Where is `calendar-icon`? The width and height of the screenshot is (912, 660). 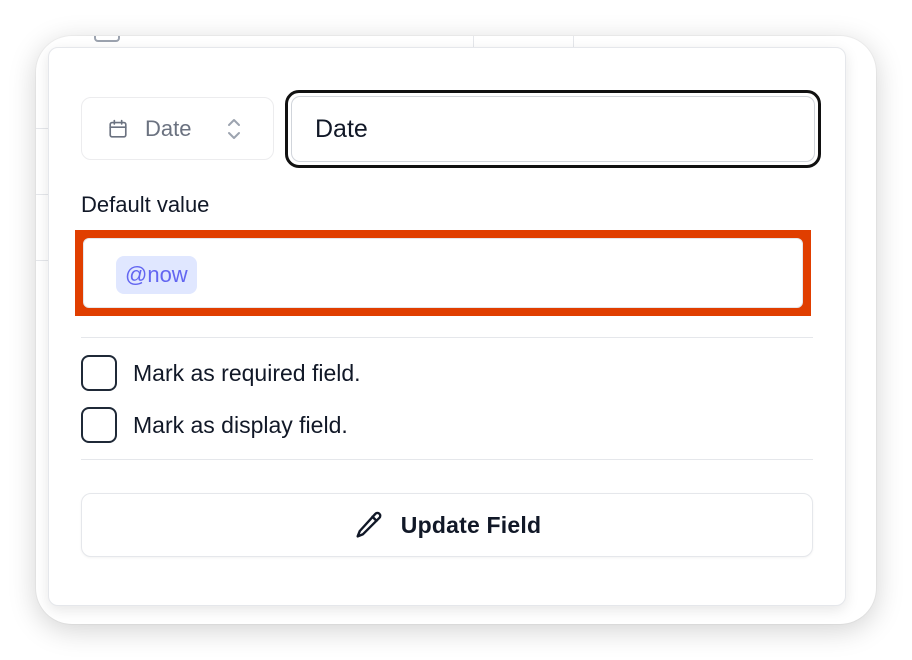 calendar-icon is located at coordinates (118, 128).